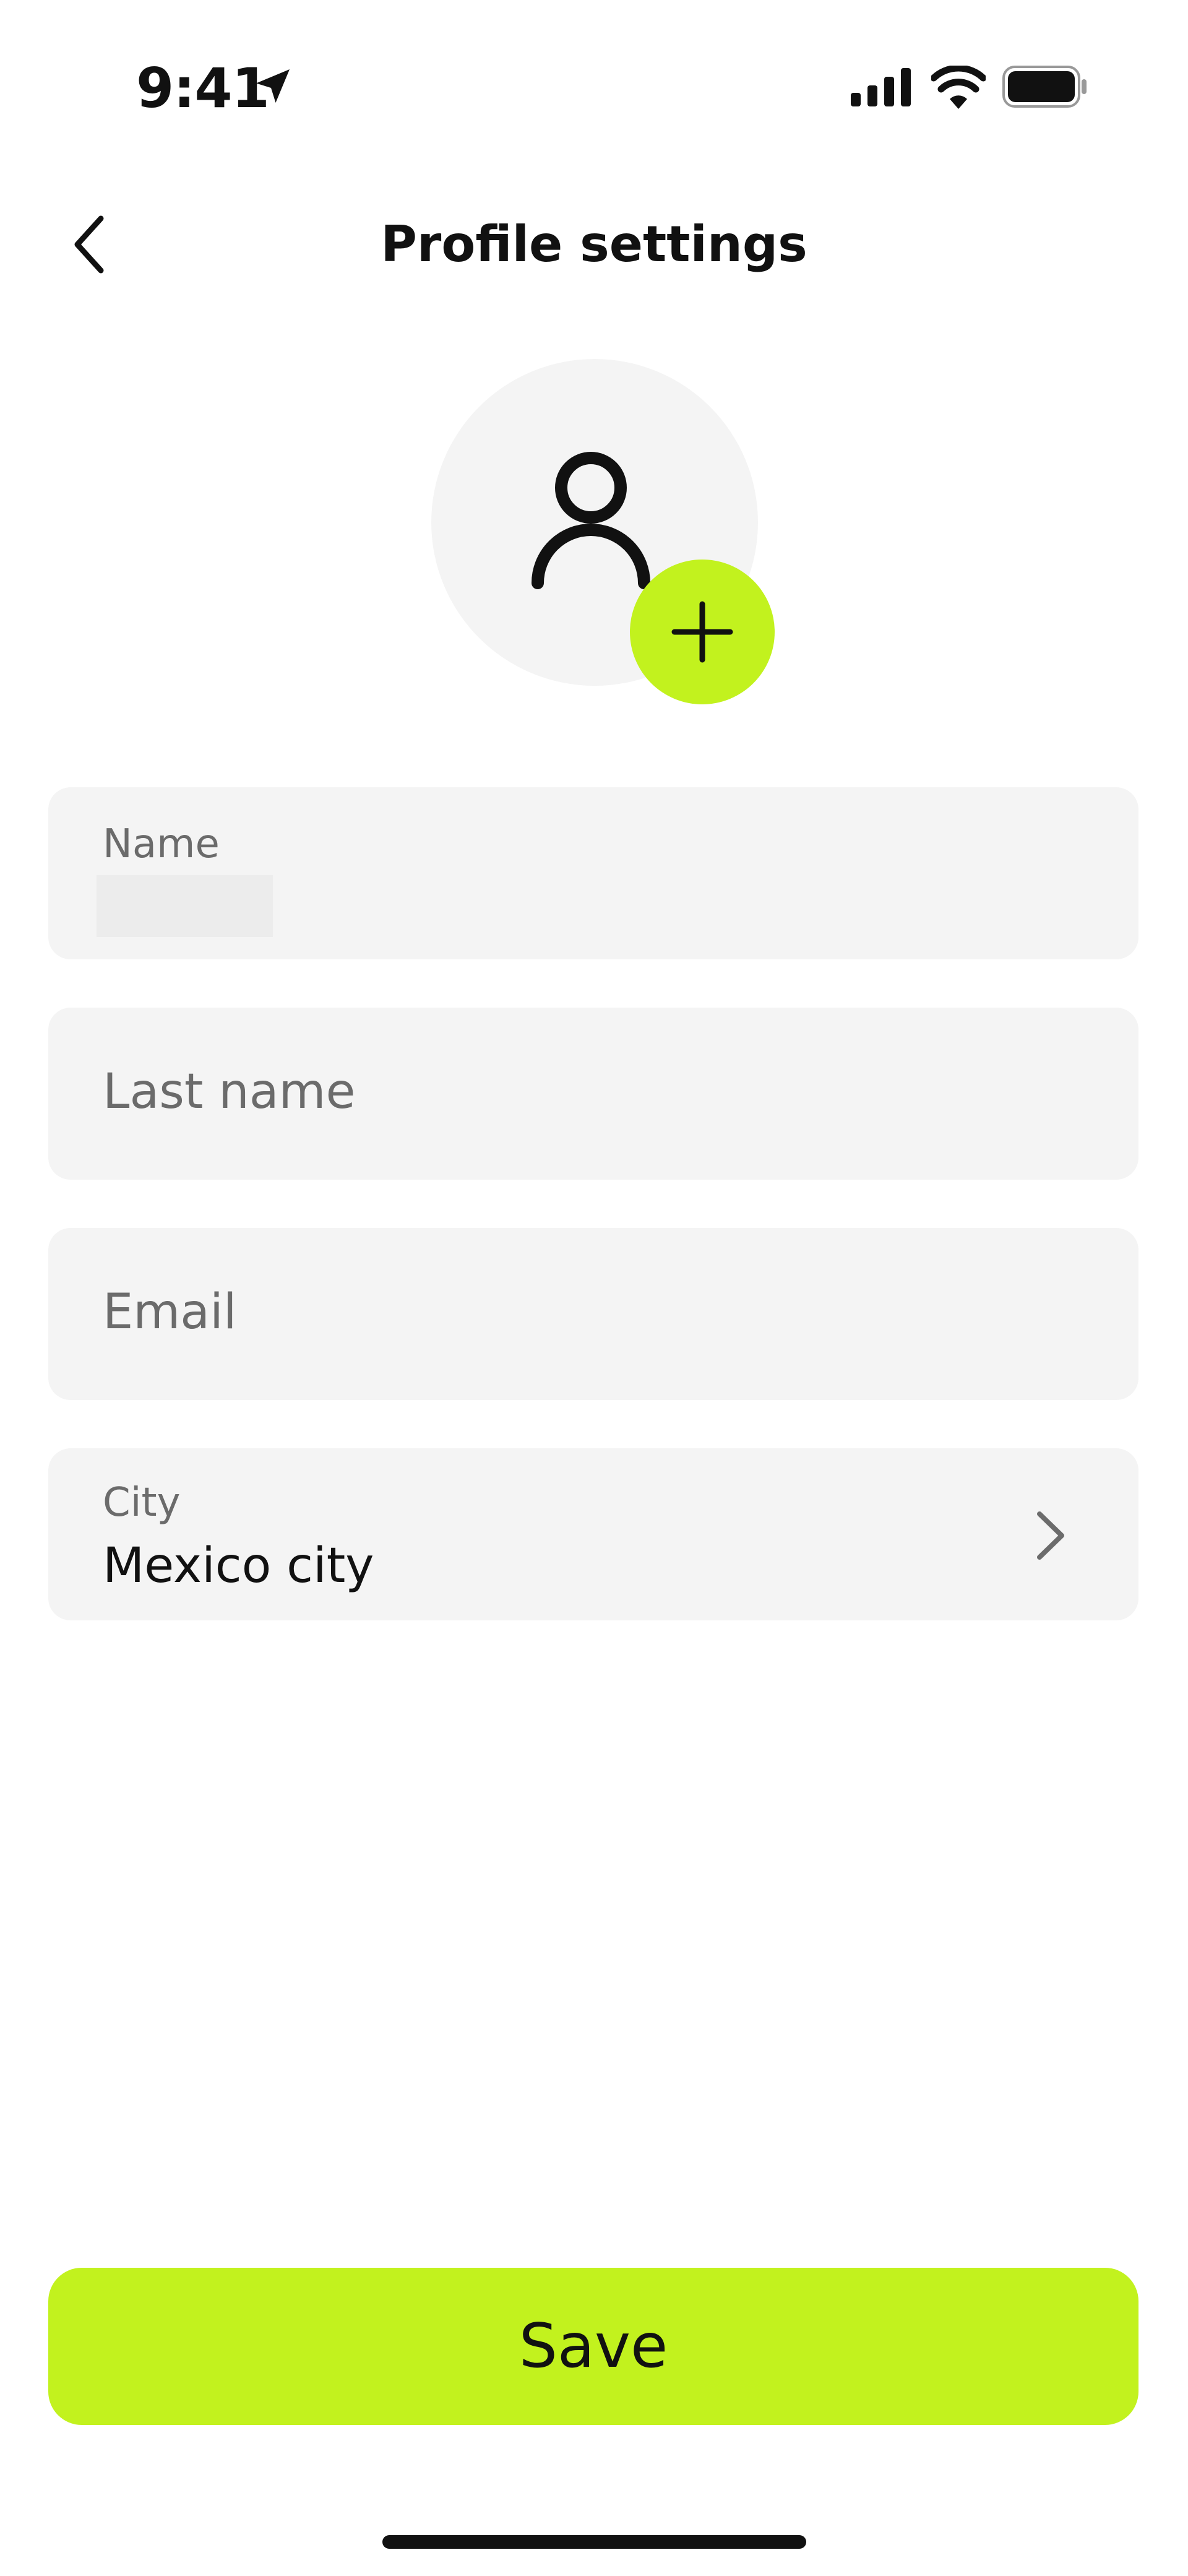 This screenshot has height=2576, width=1188. What do you see at coordinates (593, 873) in the screenshot?
I see `name-field: Name` at bounding box center [593, 873].